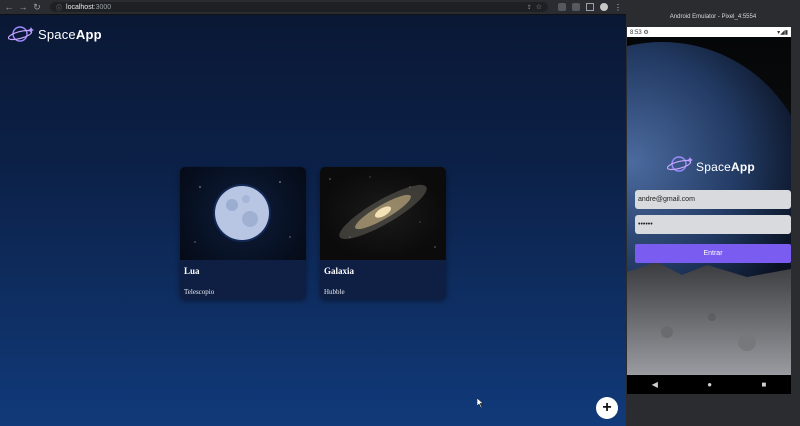  What do you see at coordinates (192, 271) in the screenshot?
I see `card-title: Lua` at bounding box center [192, 271].